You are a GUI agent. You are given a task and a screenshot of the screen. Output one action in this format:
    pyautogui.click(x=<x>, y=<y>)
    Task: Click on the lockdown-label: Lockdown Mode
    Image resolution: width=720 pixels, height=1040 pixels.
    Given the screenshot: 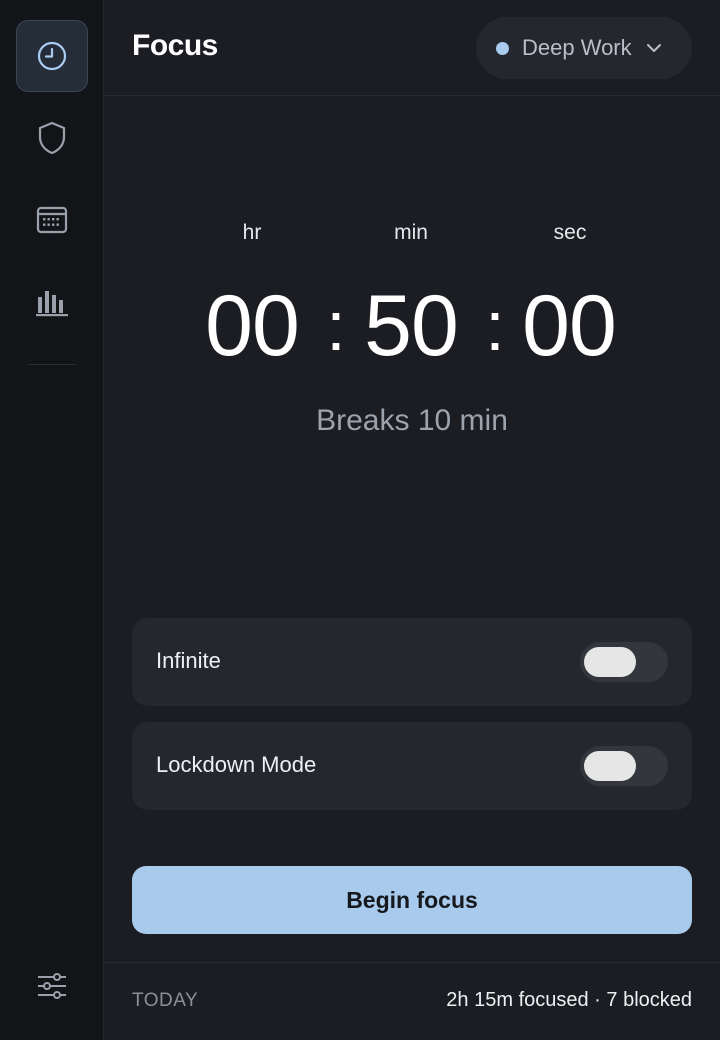 What is the action you would take?
    pyautogui.click(x=236, y=764)
    